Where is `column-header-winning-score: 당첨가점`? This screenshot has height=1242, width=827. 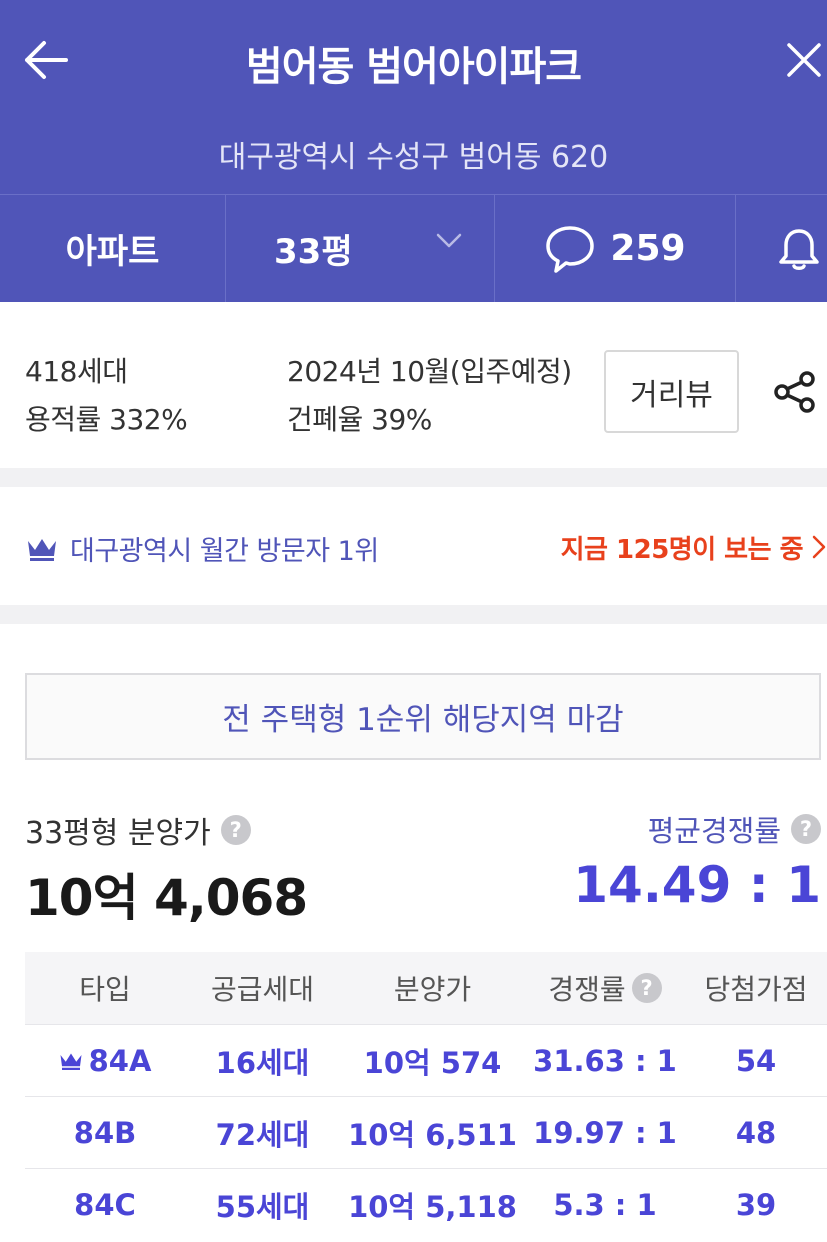
column-header-winning-score: 당첨가점 is located at coordinates (756, 989).